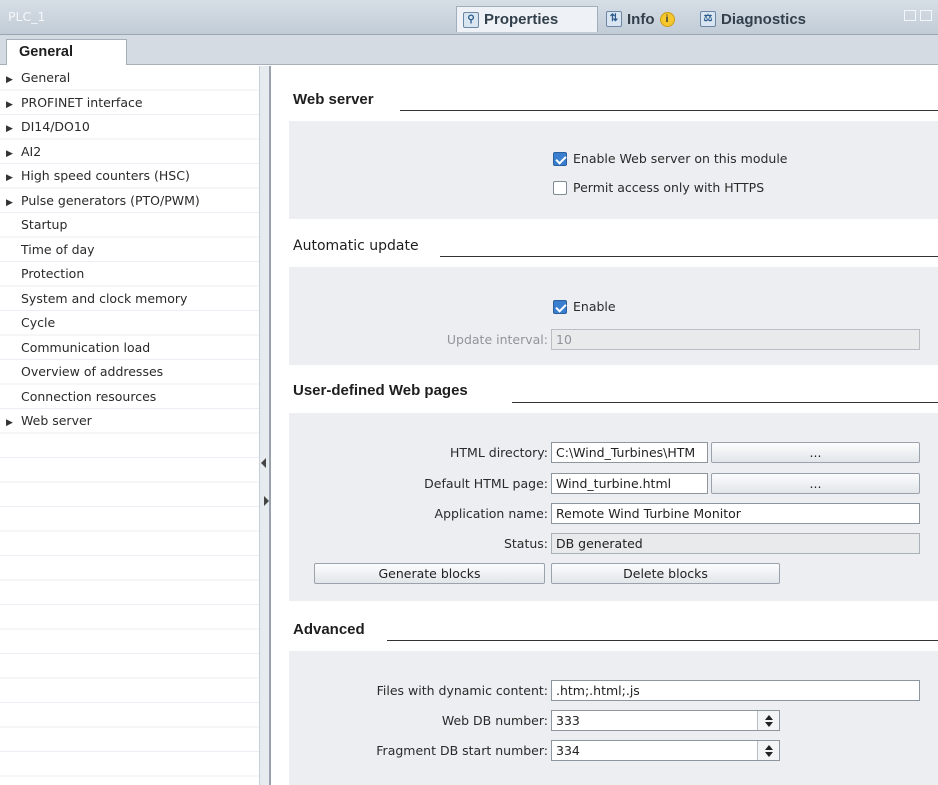 The image size is (938, 785). I want to click on window-controls, so click(918, 15).